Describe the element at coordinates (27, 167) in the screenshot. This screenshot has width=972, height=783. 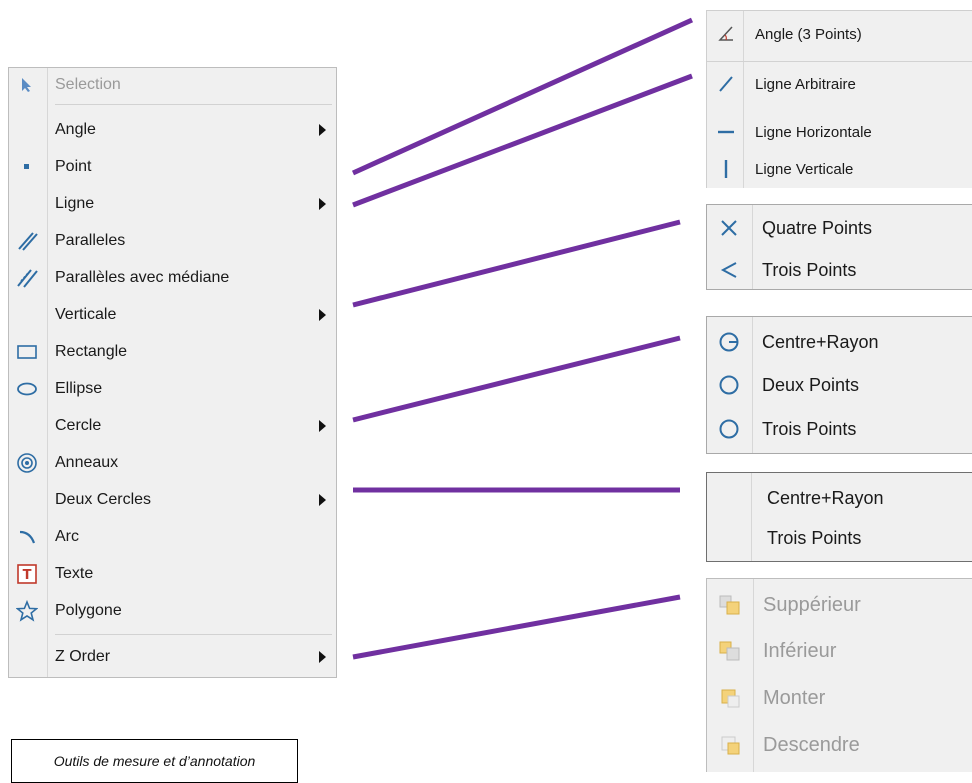
I see `point-icon` at that location.